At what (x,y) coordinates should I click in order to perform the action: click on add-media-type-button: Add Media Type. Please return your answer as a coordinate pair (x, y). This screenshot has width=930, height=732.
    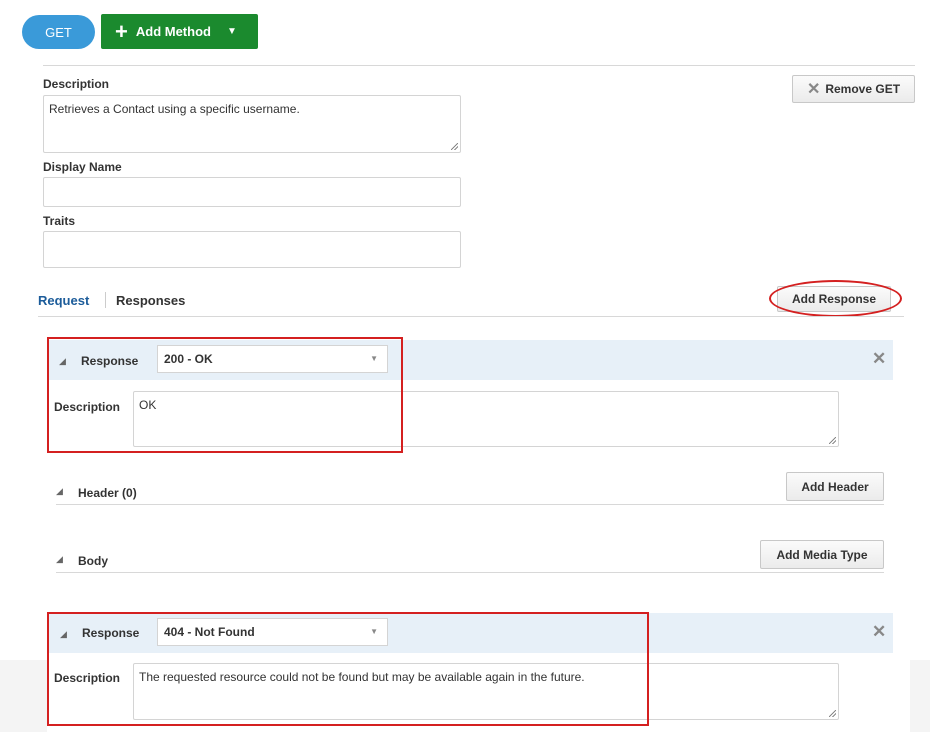
    Looking at the image, I should click on (822, 554).